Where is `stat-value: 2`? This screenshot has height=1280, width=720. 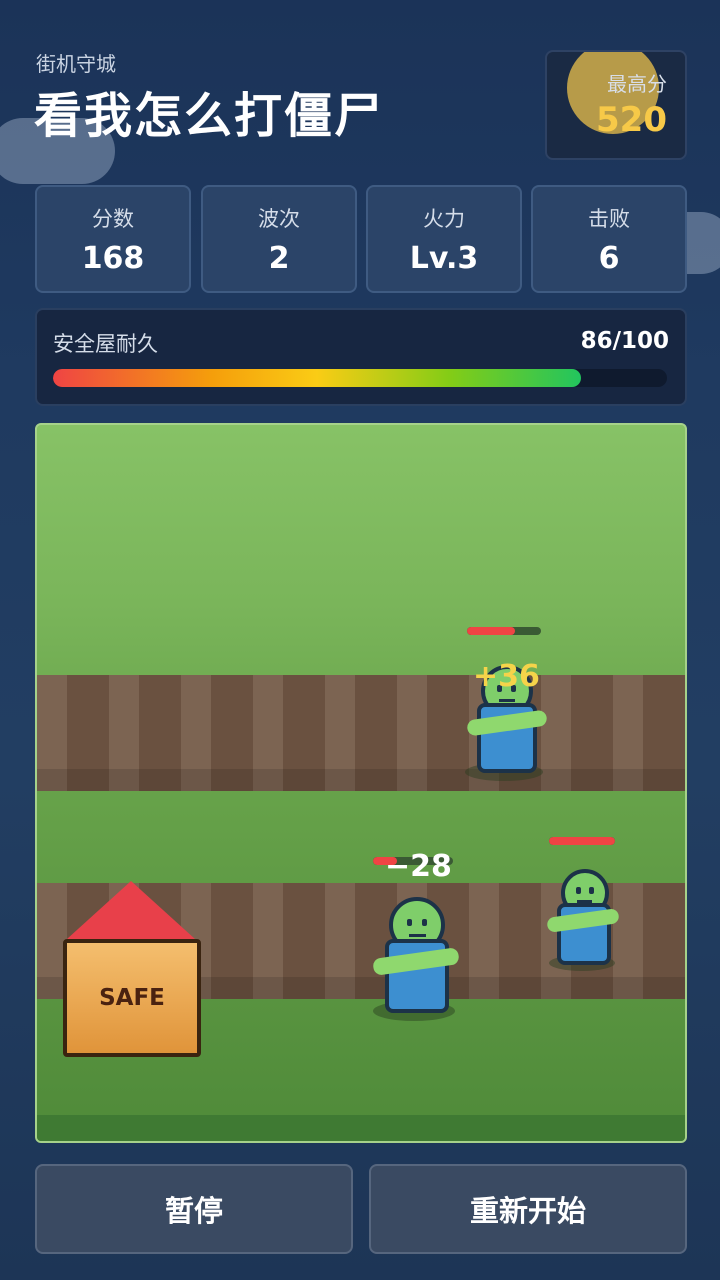 stat-value: 2 is located at coordinates (279, 258).